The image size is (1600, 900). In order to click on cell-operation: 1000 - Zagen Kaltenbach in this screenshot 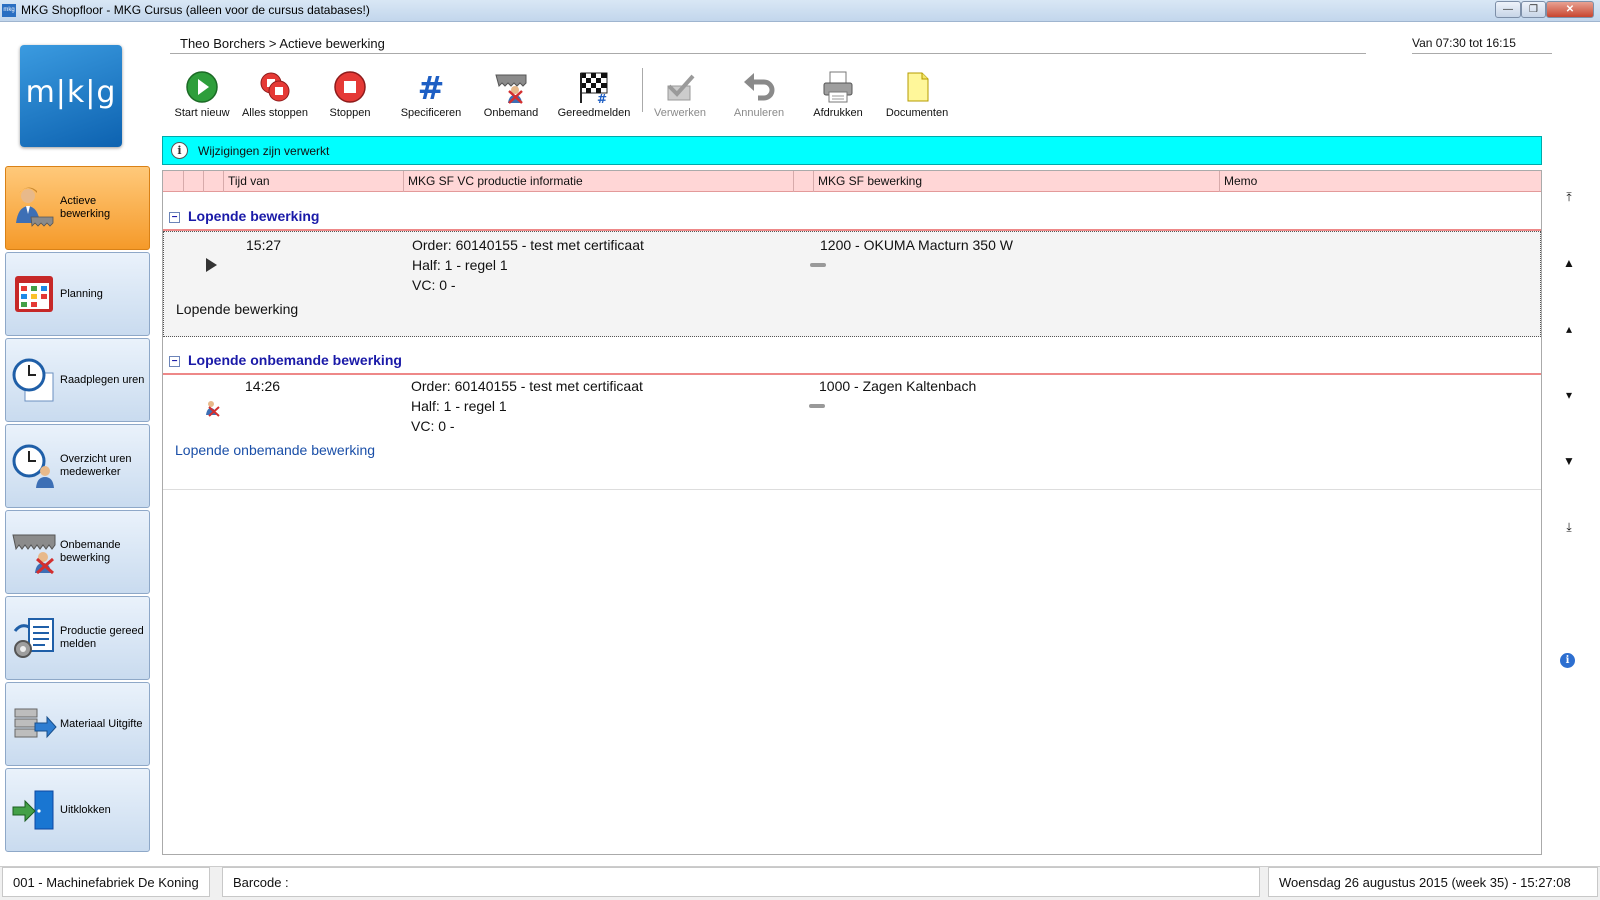, I will do `click(898, 386)`.